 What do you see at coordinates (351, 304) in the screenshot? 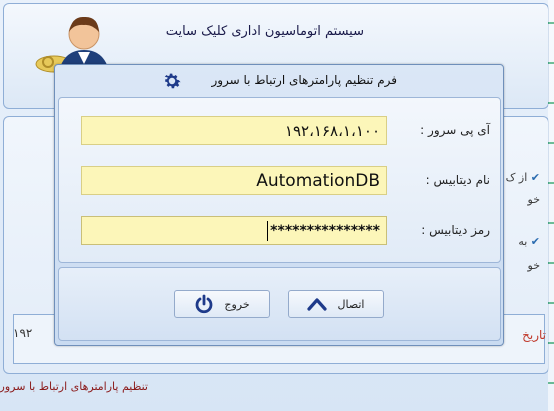
I see `connect-button-label: اتصال` at bounding box center [351, 304].